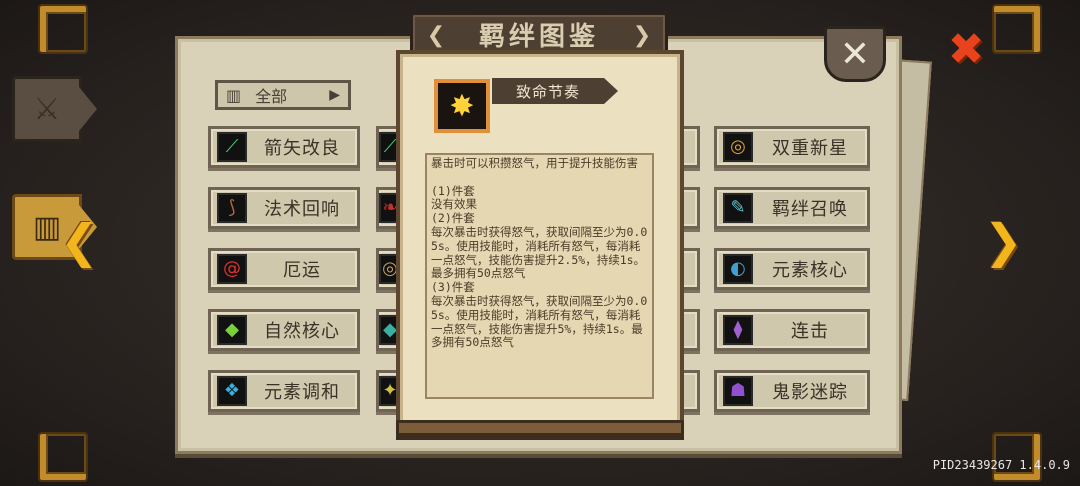  What do you see at coordinates (738, 269) in the screenshot?
I see `element-core-icon: ◐` at bounding box center [738, 269].